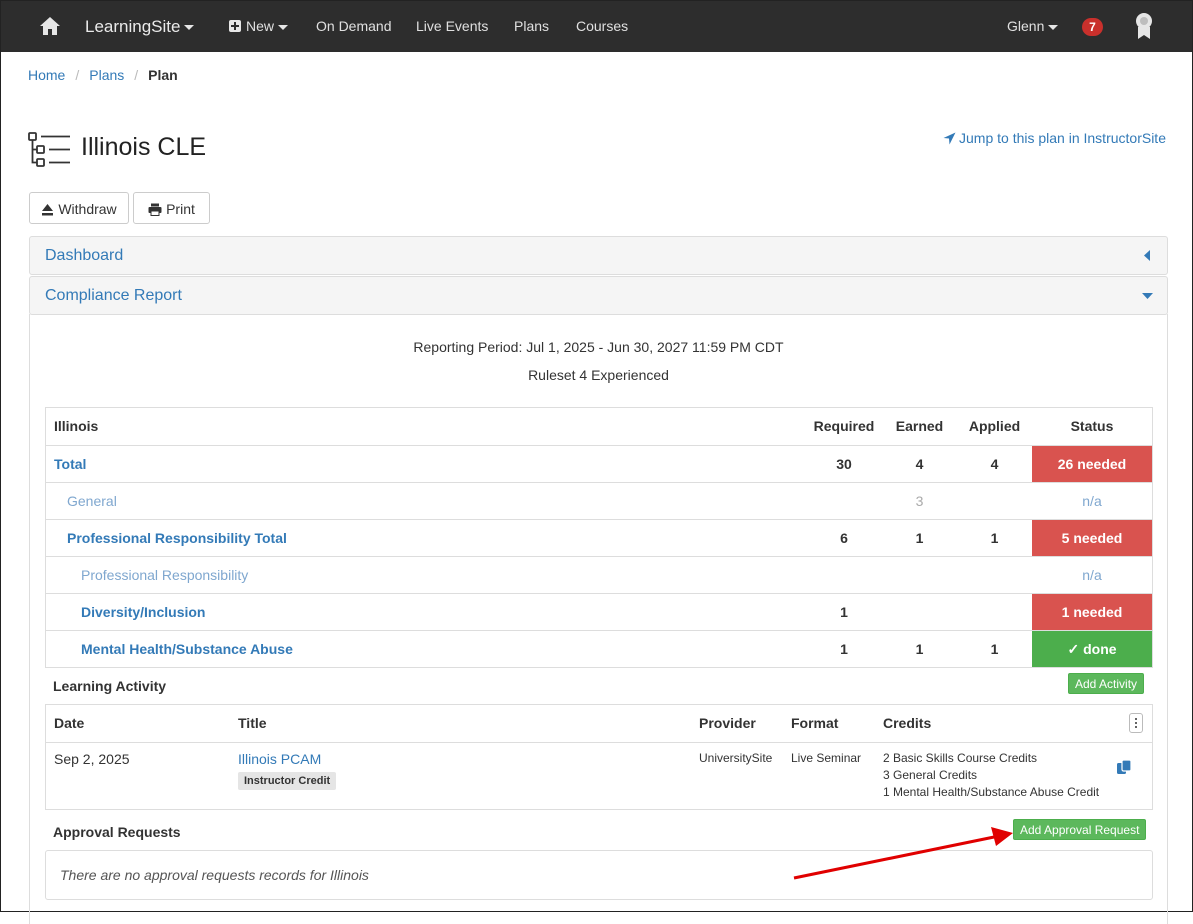  Describe the element at coordinates (110, 686) in the screenshot. I see `learning-activity-label: Learning Activity` at that location.